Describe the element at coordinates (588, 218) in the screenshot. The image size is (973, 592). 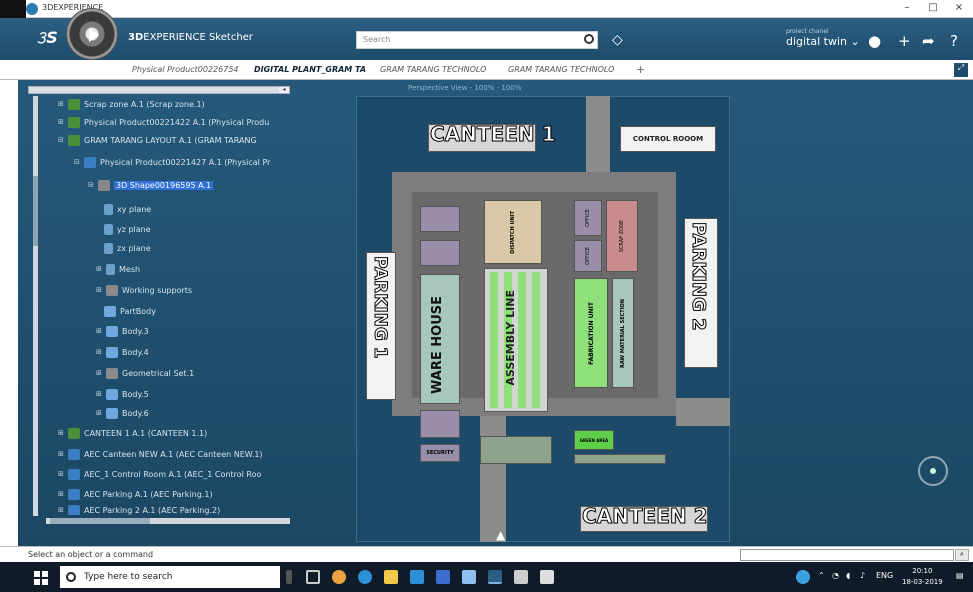
I see `office-1-block: OFFICE` at that location.